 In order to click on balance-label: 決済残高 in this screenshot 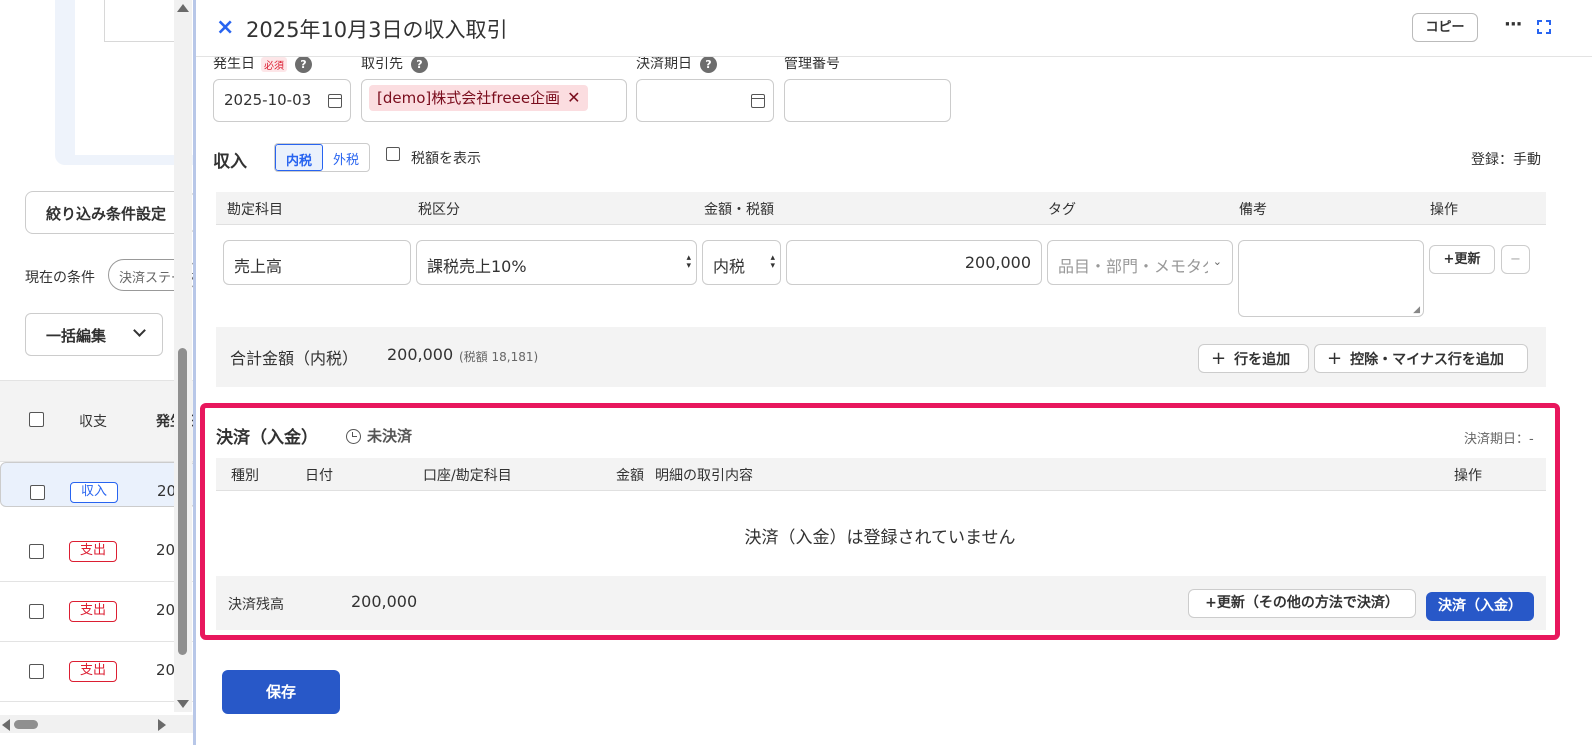, I will do `click(256, 605)`.